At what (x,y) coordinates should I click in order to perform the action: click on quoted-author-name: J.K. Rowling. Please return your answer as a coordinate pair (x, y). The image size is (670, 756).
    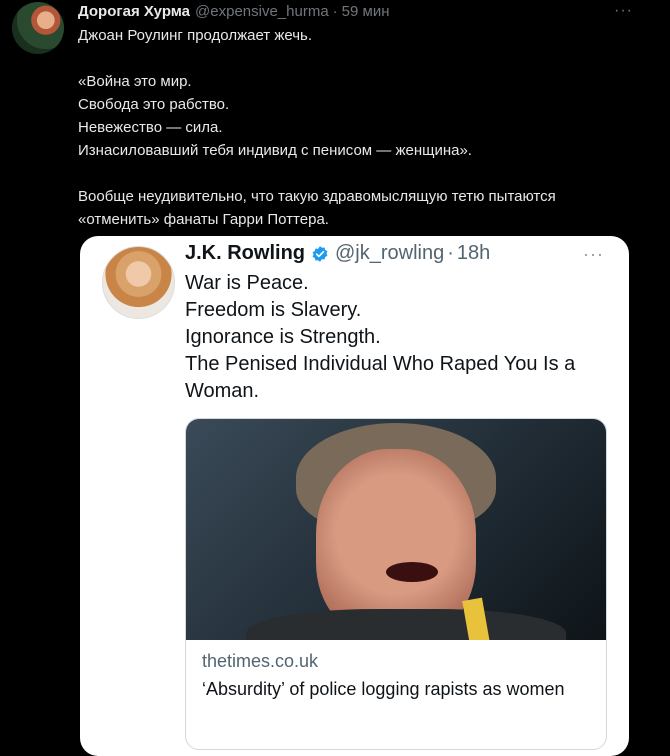
    Looking at the image, I should click on (245, 253).